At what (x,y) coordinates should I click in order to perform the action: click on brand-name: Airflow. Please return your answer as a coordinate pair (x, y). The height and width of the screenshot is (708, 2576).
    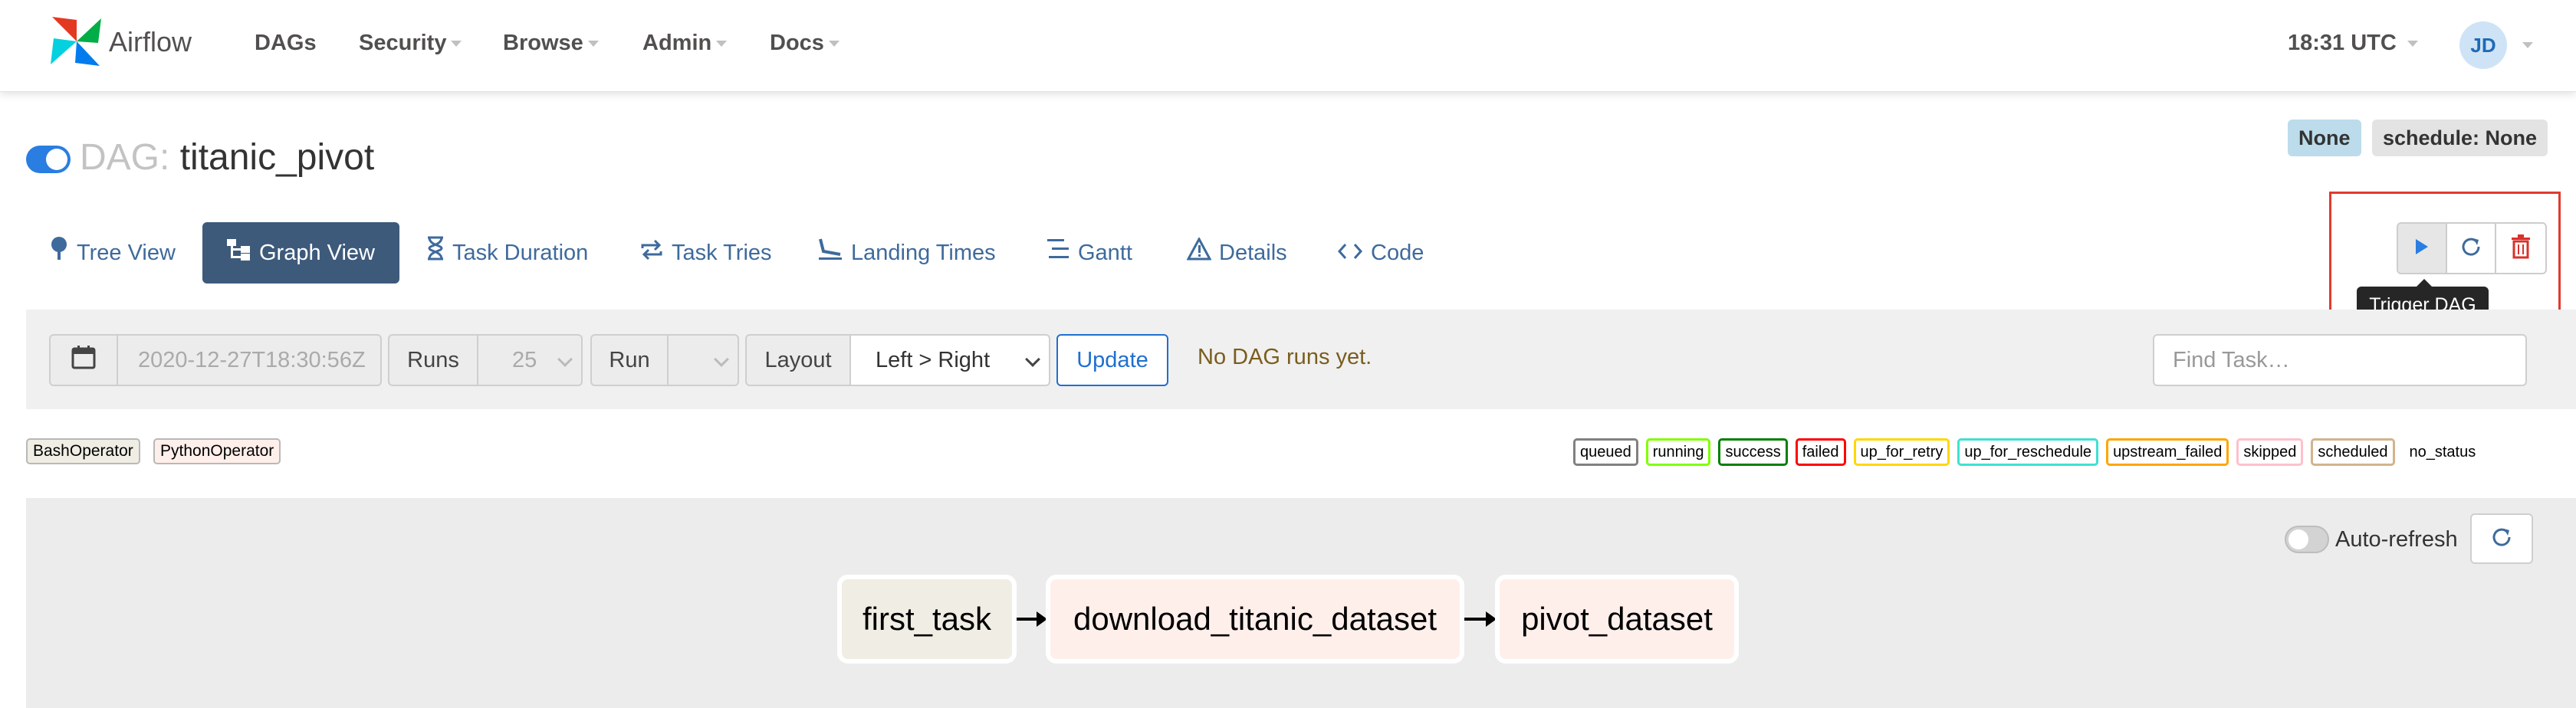
    Looking at the image, I should click on (151, 42).